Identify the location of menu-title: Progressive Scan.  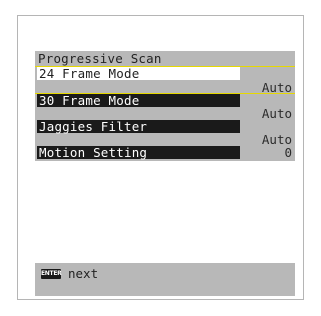
(100, 58).